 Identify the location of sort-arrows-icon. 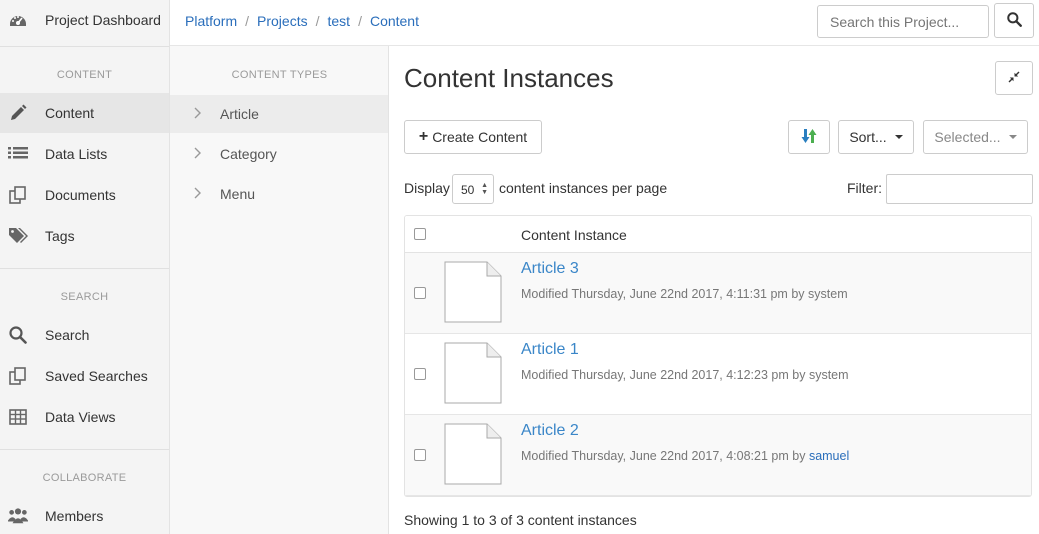
(809, 137).